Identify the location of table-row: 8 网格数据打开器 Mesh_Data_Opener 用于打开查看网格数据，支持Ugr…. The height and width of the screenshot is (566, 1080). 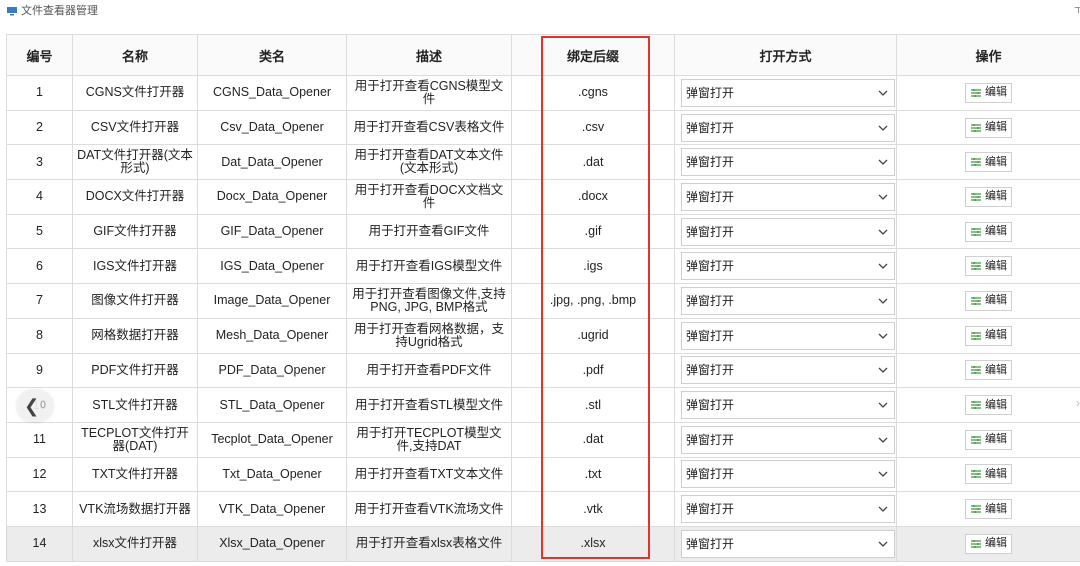
(543, 335).